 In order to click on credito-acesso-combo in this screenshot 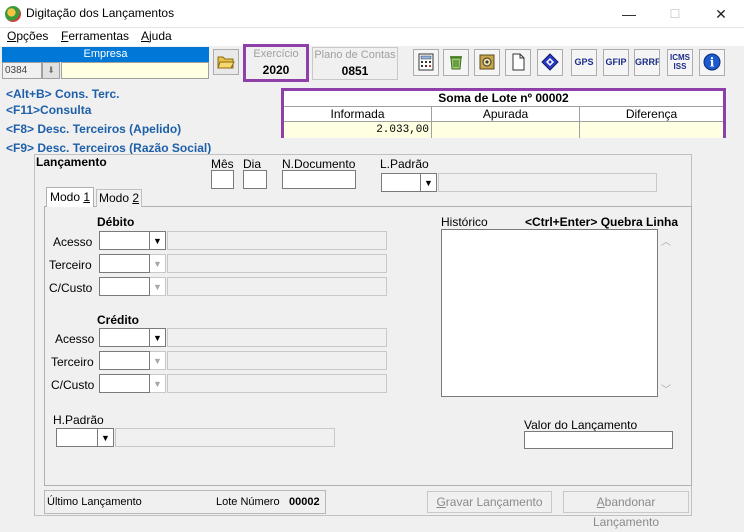, I will do `click(124, 337)`.